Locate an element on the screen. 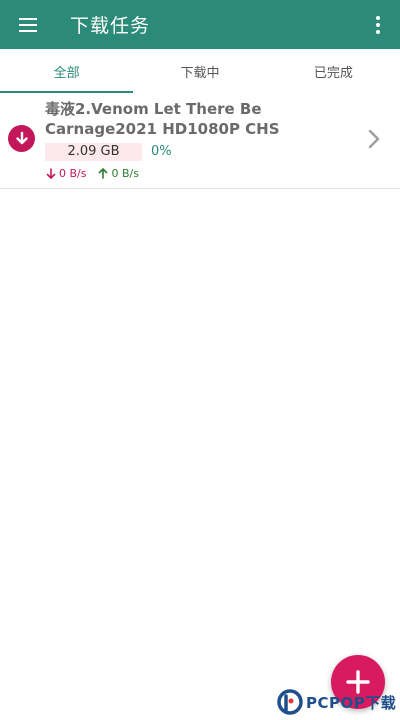 This screenshot has width=400, height=720. pcpop-logo-icon is located at coordinates (290, 702).